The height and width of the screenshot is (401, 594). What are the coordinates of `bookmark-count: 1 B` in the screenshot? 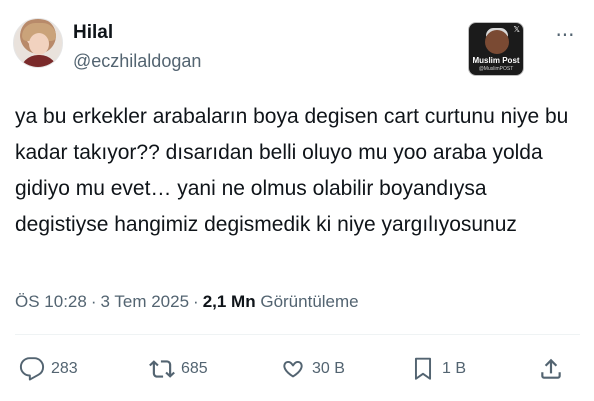 It's located at (454, 368).